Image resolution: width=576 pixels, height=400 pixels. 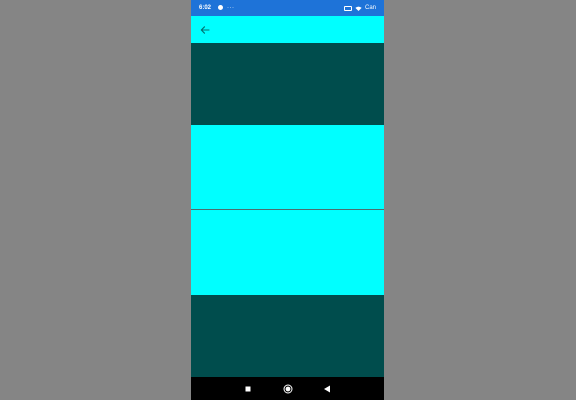 I want to click on toolbar, so click(x=287, y=29).